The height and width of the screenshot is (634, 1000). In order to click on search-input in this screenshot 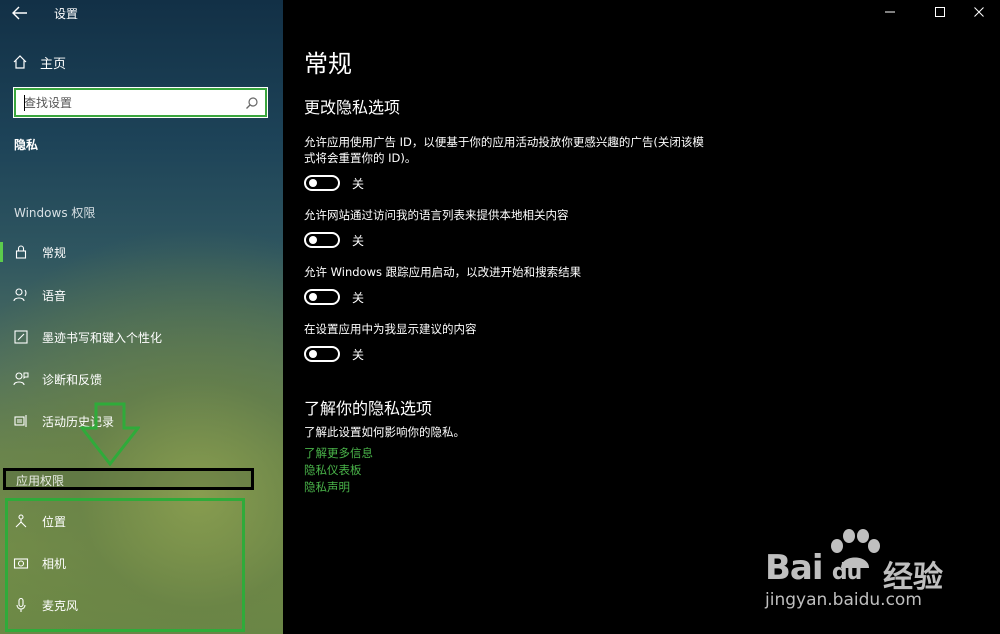, I will do `click(129, 103)`.